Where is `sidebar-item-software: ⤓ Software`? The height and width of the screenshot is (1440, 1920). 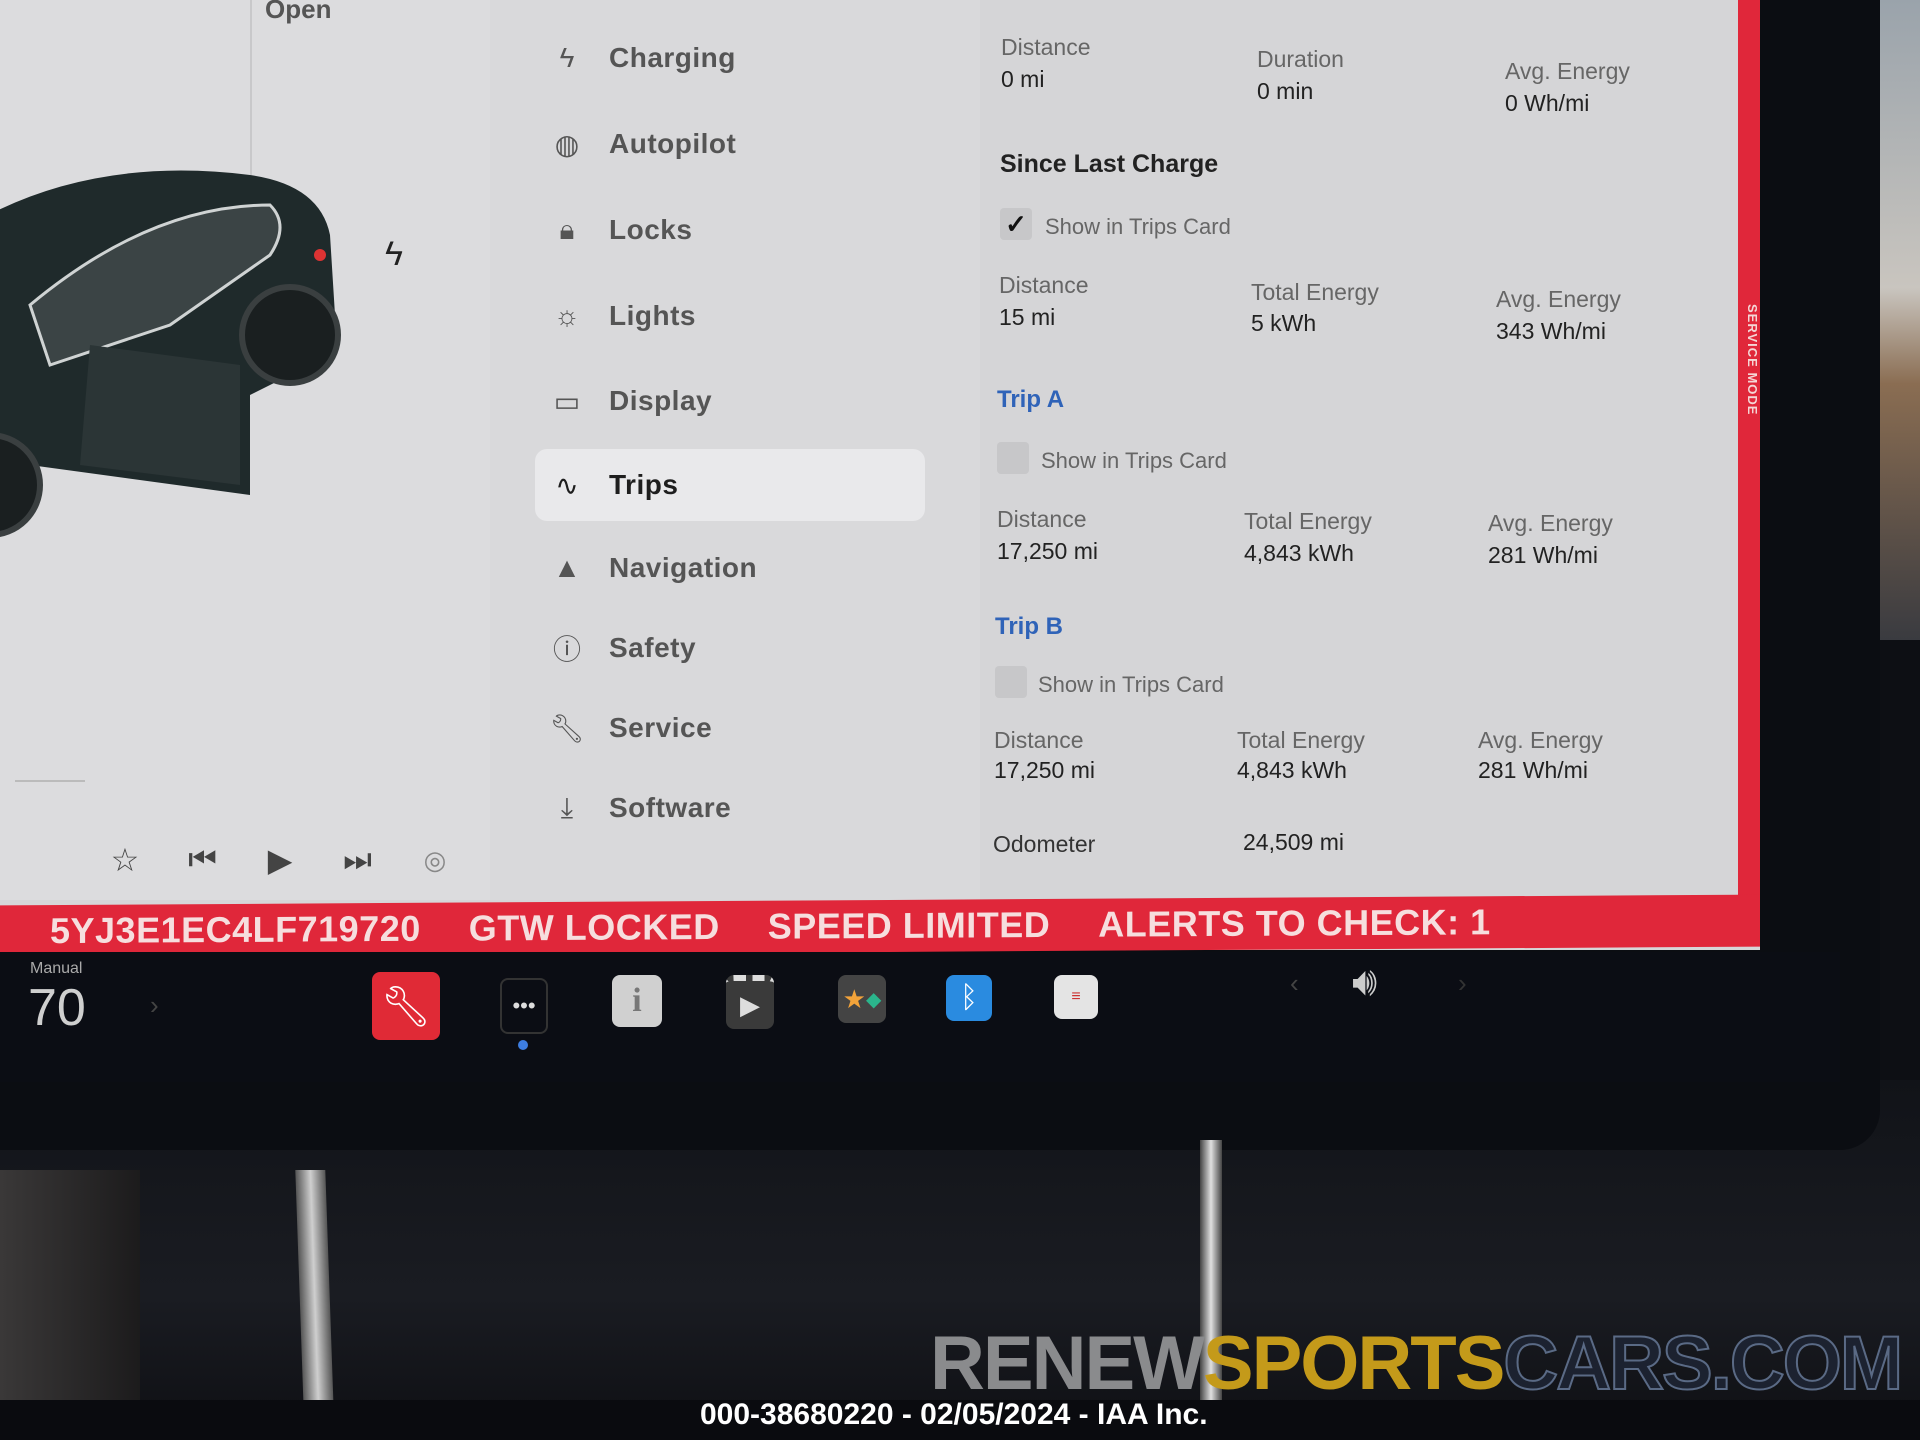 sidebar-item-software: ⤓ Software is located at coordinates (730, 808).